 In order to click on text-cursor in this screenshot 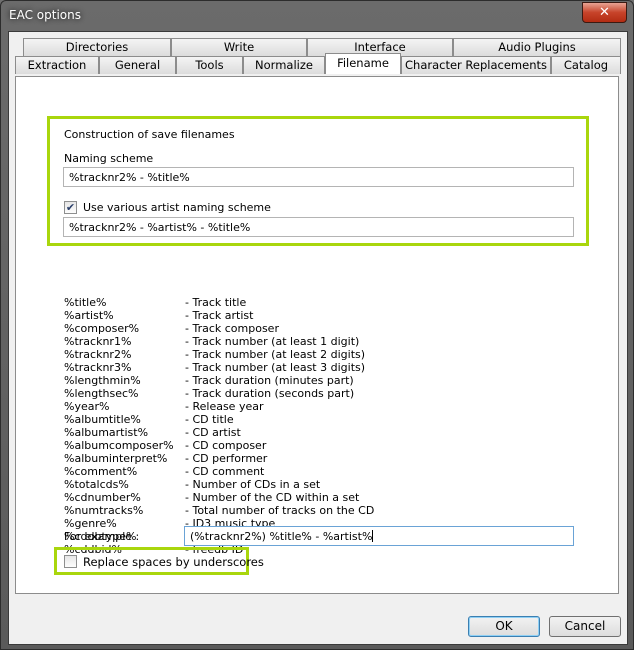, I will do `click(373, 536)`.